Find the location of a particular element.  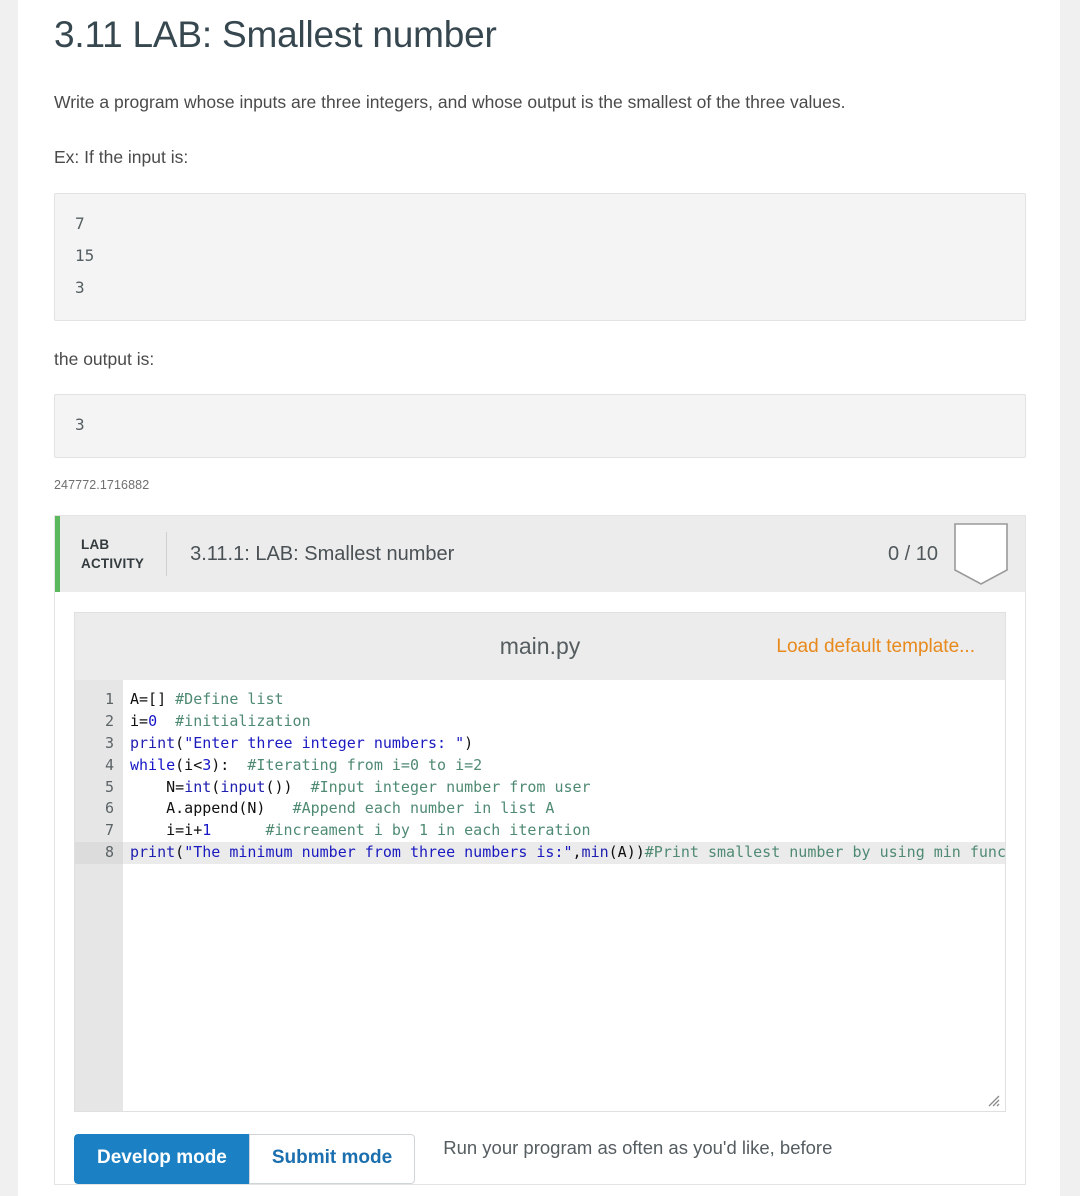

code-token: (i< is located at coordinates (189, 764).